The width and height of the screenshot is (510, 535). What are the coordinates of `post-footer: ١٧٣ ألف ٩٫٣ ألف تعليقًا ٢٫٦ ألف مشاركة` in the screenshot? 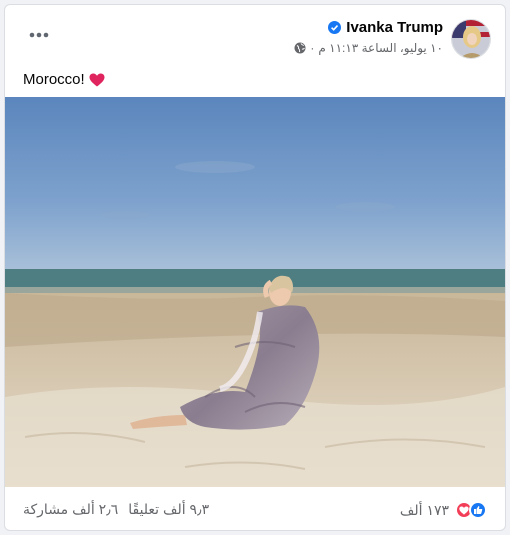 It's located at (255, 508).